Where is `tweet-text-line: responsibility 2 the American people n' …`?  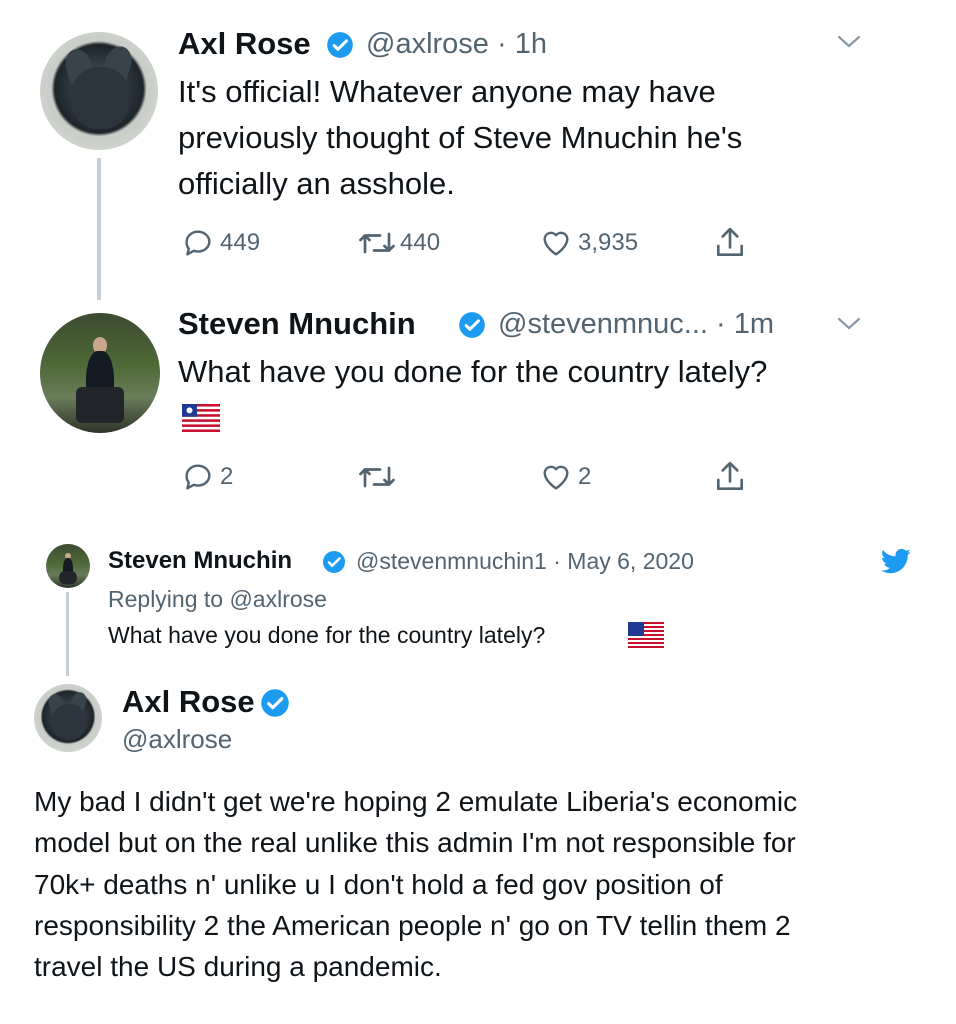
tweet-text-line: responsibility 2 the American people n' … is located at coordinates (412, 925).